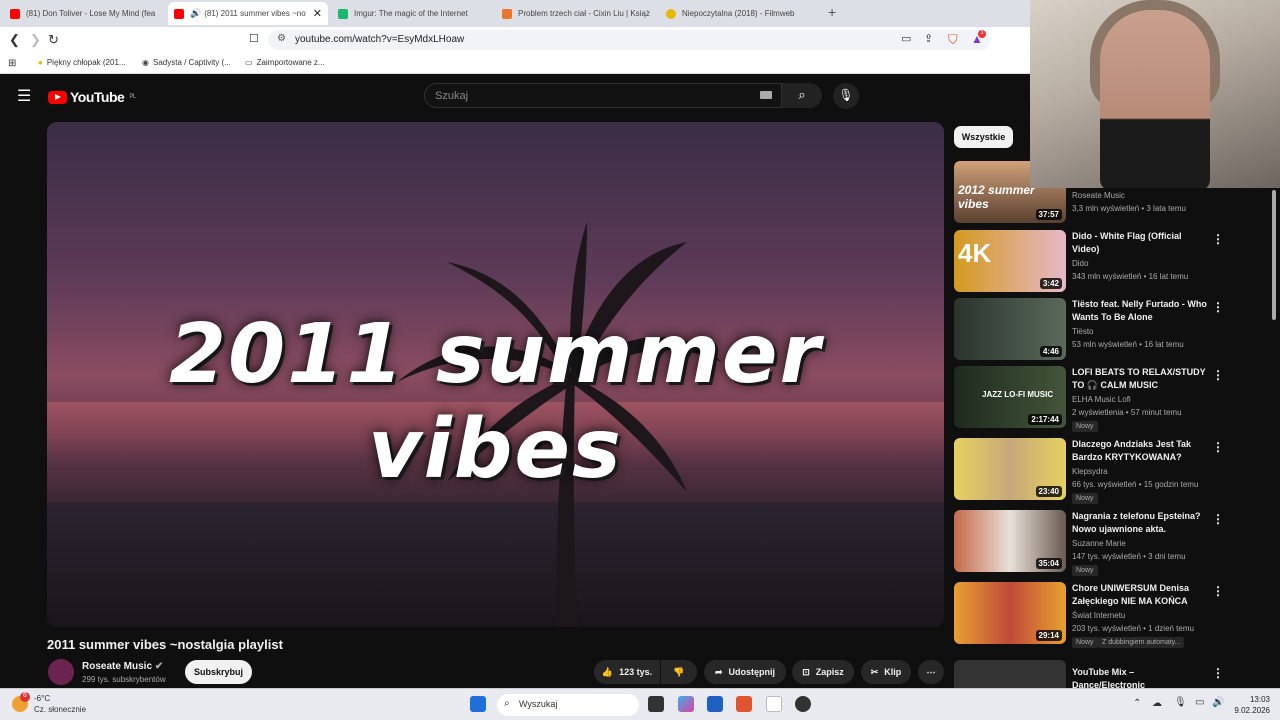 The width and height of the screenshot is (1280, 720). I want to click on cast-icon: ▭, so click(906, 38).